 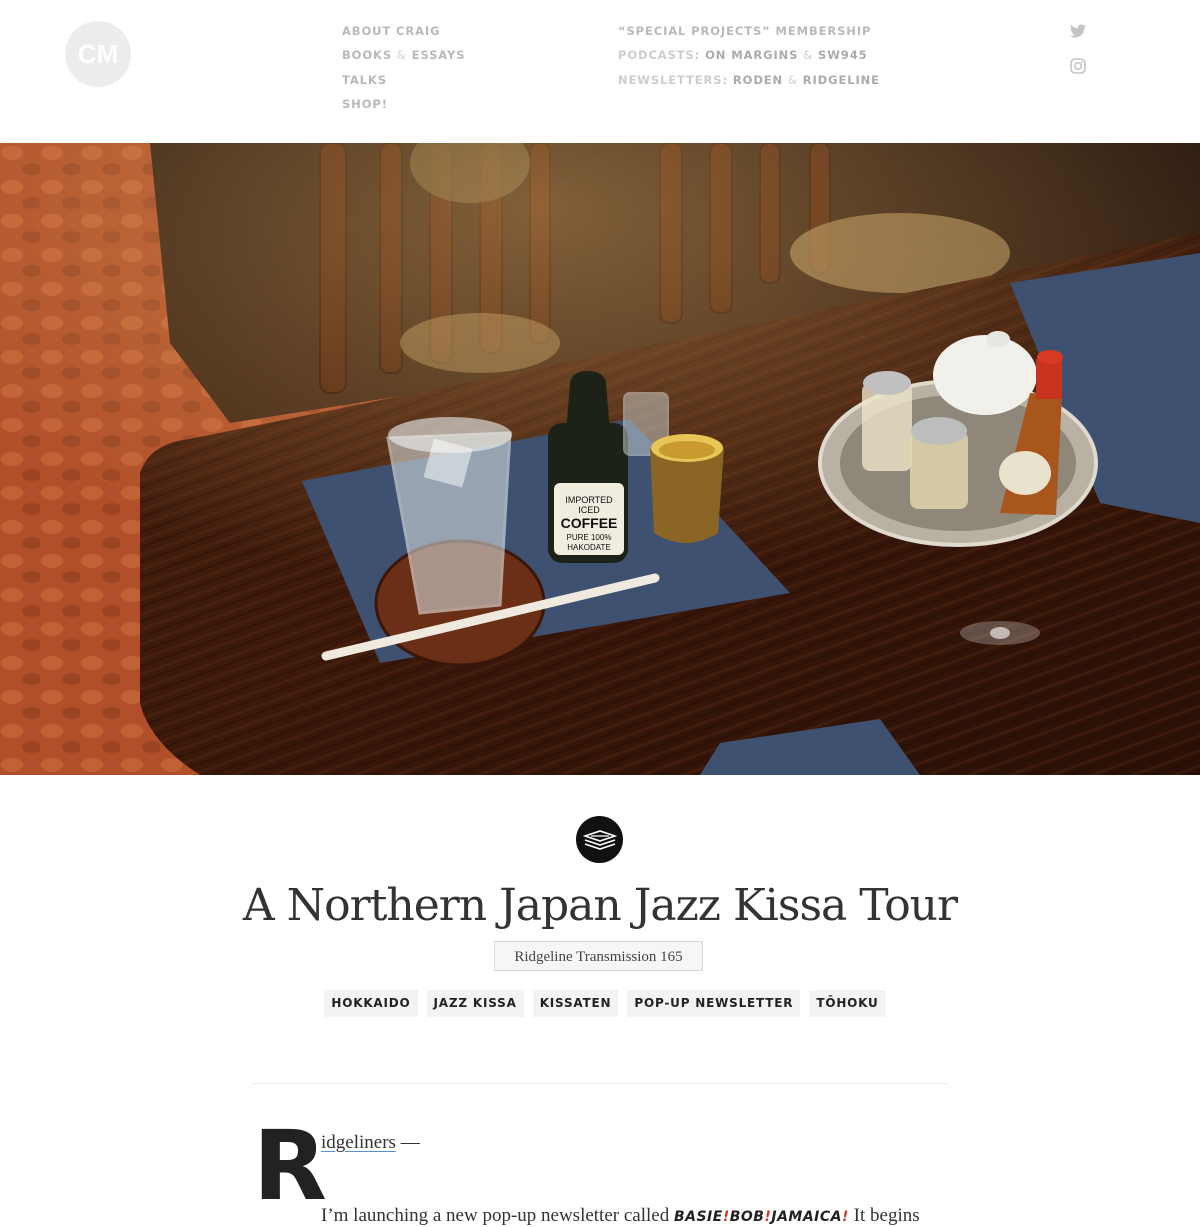 What do you see at coordinates (714, 1003) in the screenshot?
I see `tag-pop-up-newsletter: POP-UP NEWSLETTER` at bounding box center [714, 1003].